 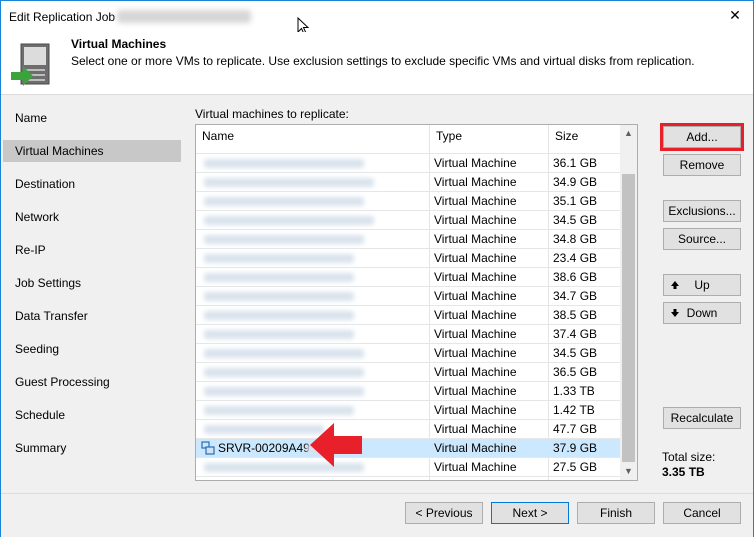 What do you see at coordinates (588, 136) in the screenshot?
I see `column-header-size: Size` at bounding box center [588, 136].